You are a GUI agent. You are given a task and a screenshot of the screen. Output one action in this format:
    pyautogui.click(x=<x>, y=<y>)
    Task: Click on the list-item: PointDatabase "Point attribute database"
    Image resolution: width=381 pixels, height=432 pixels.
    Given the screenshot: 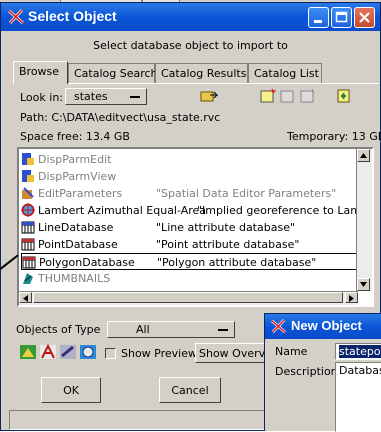 What is the action you would take?
    pyautogui.click(x=189, y=244)
    